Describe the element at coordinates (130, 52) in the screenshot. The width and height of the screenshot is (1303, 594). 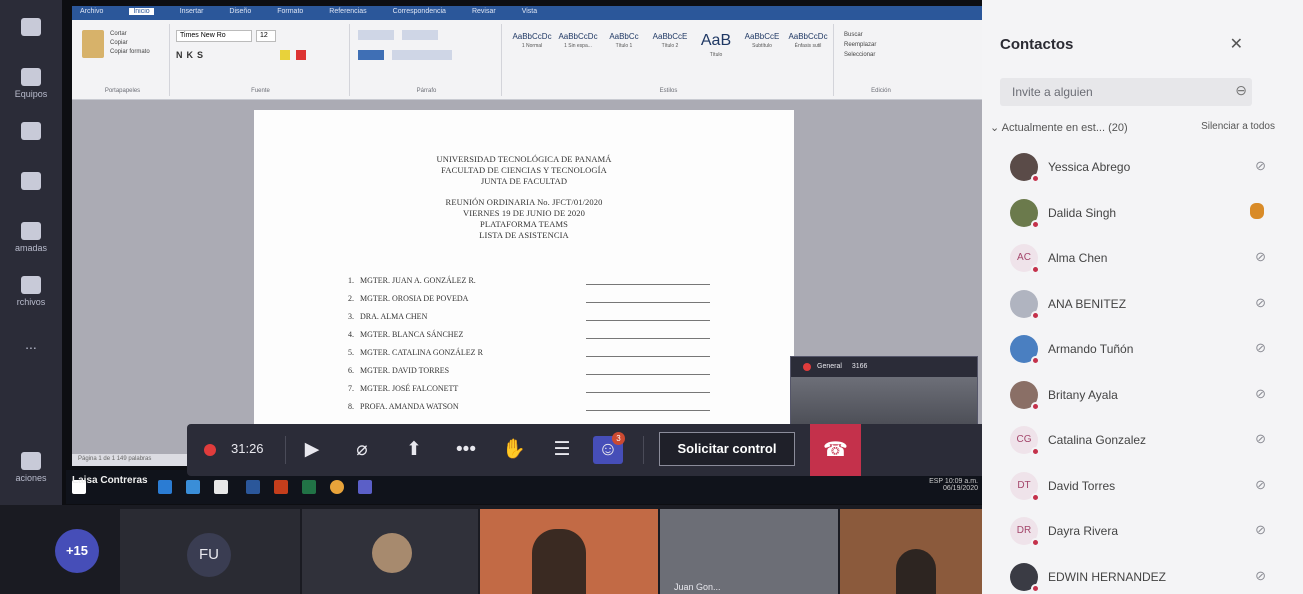
I see `format-painter-button: Copiar formato` at that location.